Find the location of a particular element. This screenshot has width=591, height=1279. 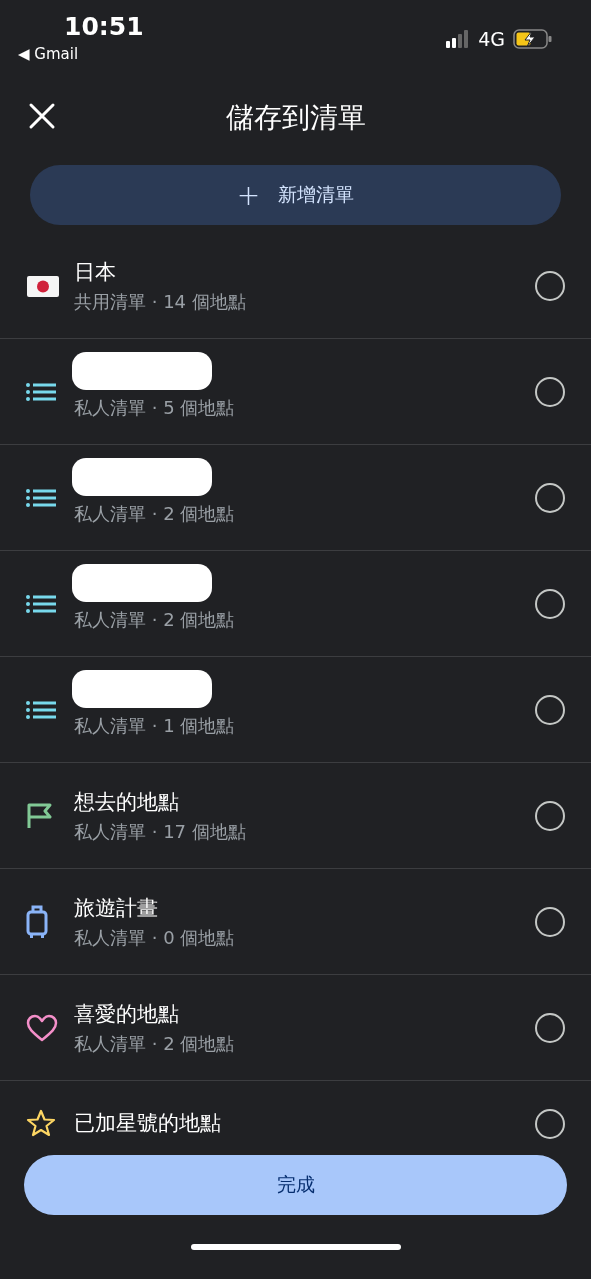

signal-icon is located at coordinates (458, 39).